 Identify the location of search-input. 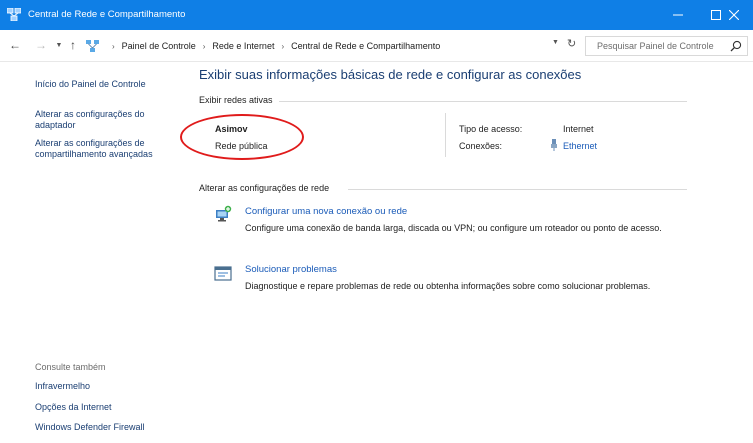
(656, 46).